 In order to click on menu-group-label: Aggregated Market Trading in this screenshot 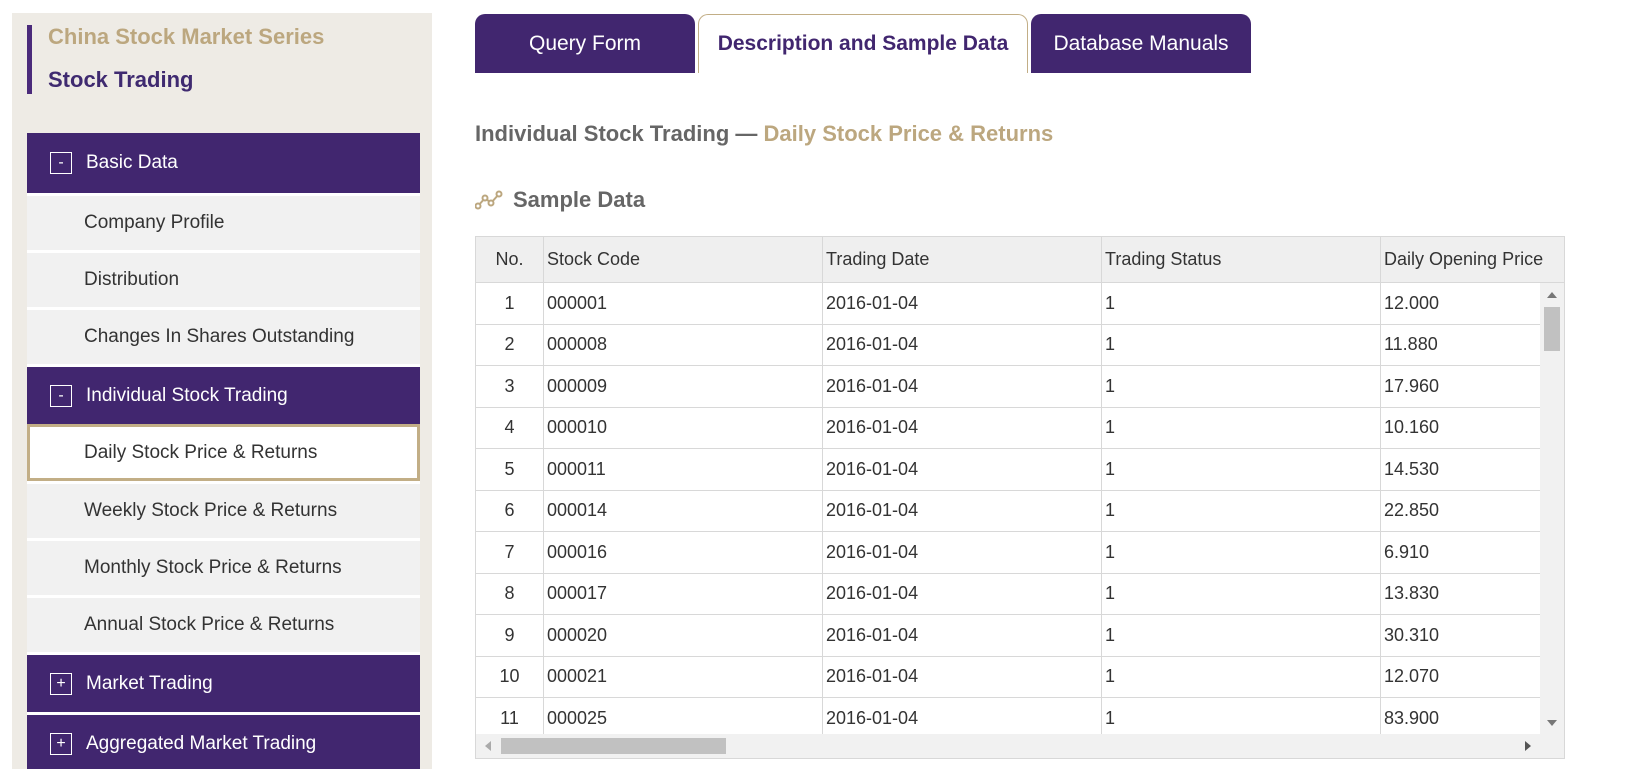, I will do `click(201, 743)`.